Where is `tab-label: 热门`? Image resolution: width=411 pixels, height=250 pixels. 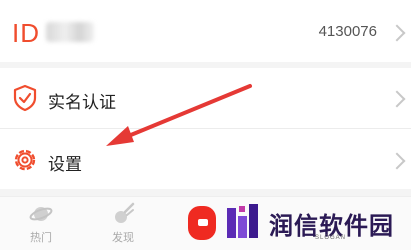 tab-label: 热门 is located at coordinates (41, 238).